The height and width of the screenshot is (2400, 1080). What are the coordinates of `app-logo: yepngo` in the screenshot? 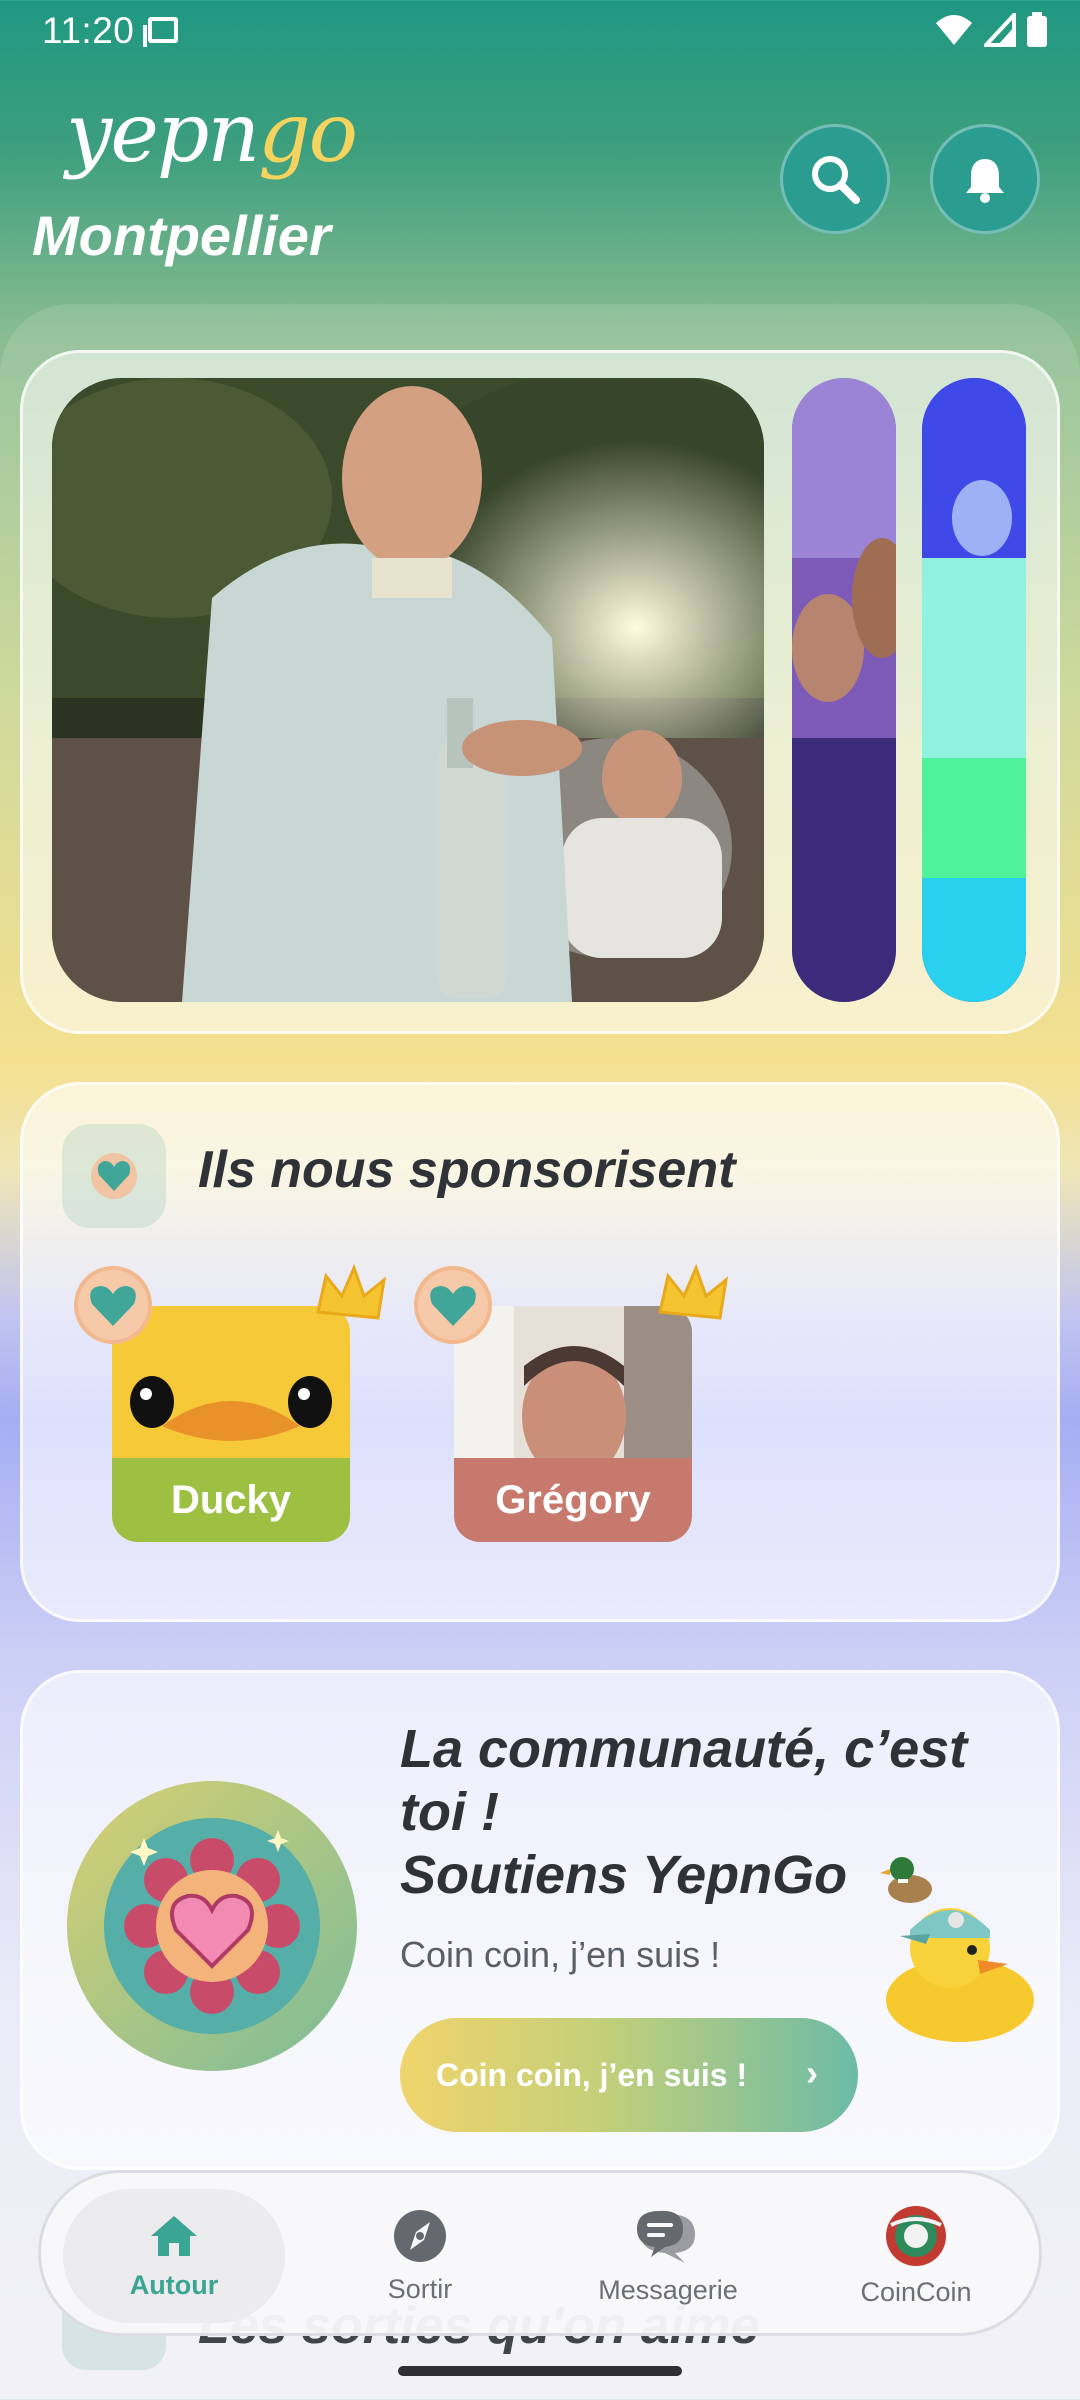 It's located at (212, 133).